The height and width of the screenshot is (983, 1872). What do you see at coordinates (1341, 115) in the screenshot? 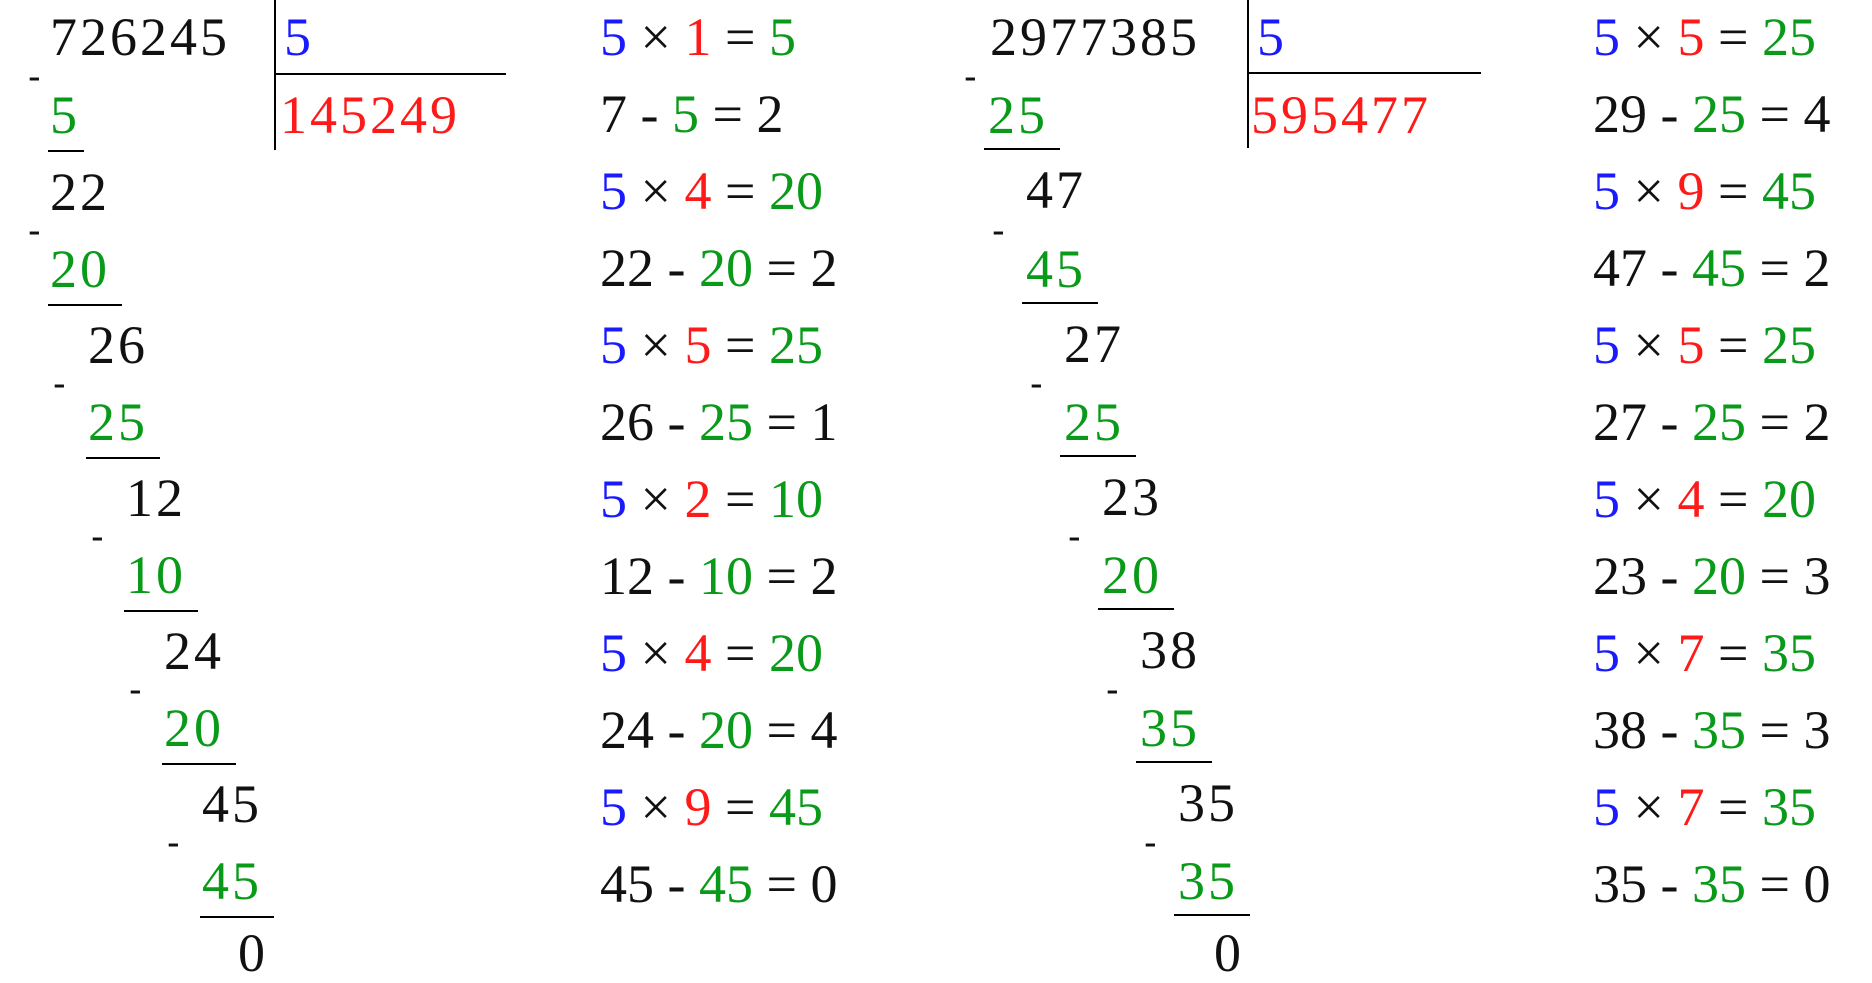
I see `right-quotient: 595477` at bounding box center [1341, 115].